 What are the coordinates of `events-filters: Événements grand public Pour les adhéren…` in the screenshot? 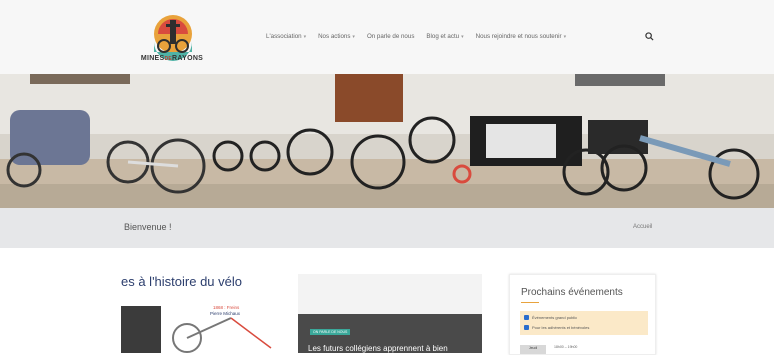 It's located at (584, 323).